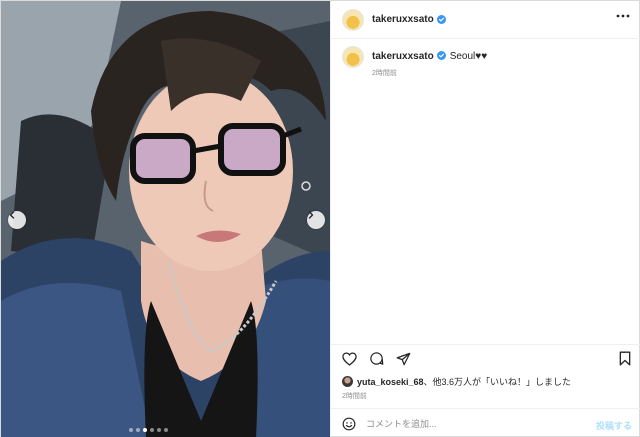 The width and height of the screenshot is (640, 437). What do you see at coordinates (403, 19) in the screenshot?
I see `header-username: takeruxxsato` at bounding box center [403, 19].